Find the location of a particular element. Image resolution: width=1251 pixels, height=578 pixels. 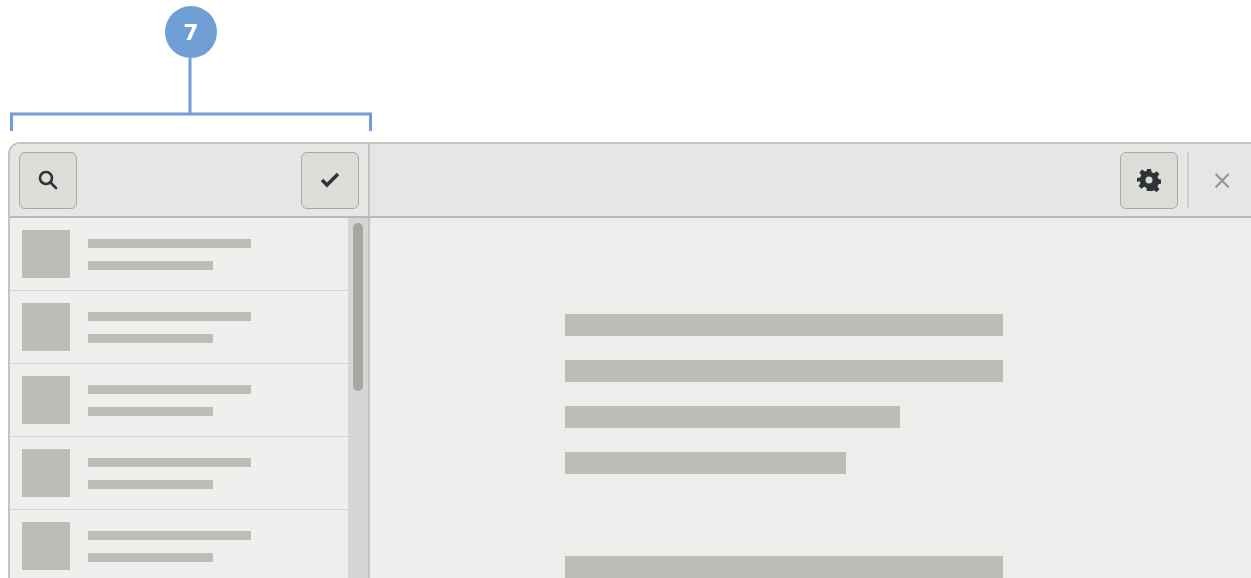

scrollbar is located at coordinates (358, 398).